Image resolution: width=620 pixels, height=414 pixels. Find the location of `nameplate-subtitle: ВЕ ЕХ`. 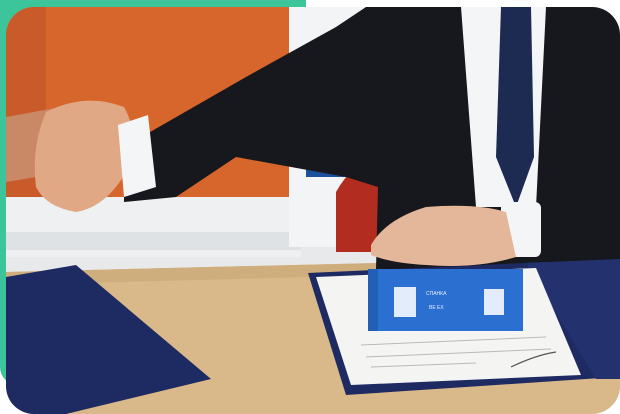

nameplate-subtitle: ВЕ ЕХ is located at coordinates (436, 308).